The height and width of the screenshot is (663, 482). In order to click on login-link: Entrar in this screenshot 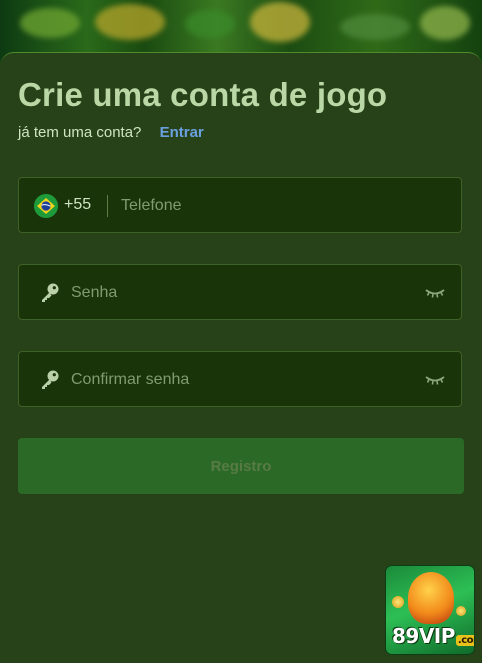, I will do `click(182, 132)`.